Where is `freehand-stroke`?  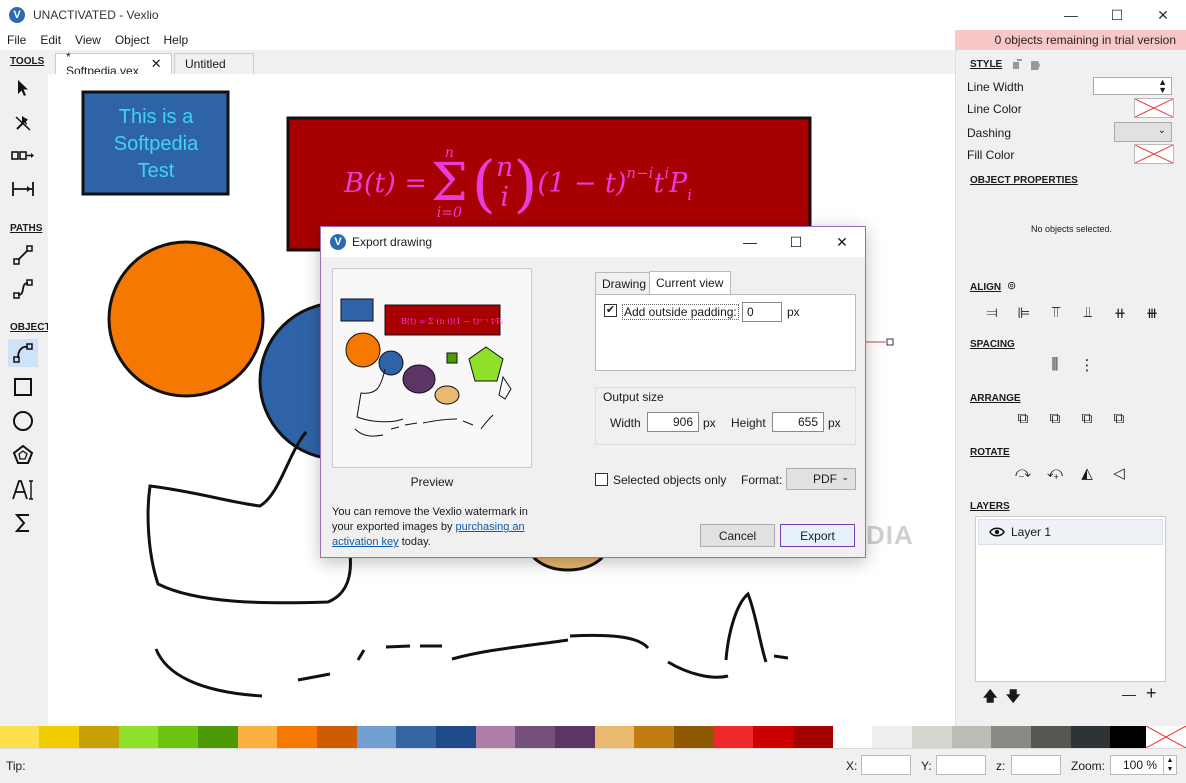
freehand-stroke is located at coordinates (208, 673).